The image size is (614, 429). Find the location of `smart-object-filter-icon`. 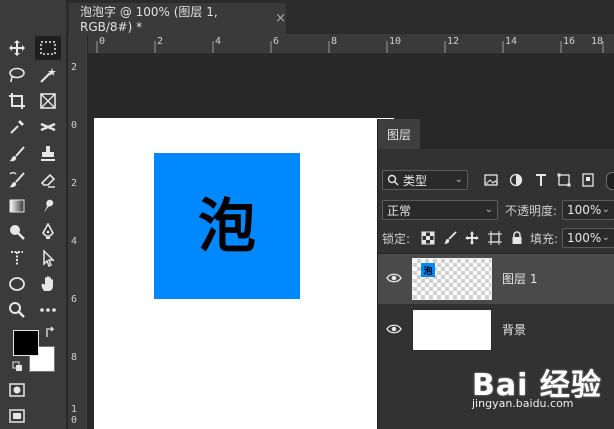

smart-object-filter-icon is located at coordinates (588, 180).